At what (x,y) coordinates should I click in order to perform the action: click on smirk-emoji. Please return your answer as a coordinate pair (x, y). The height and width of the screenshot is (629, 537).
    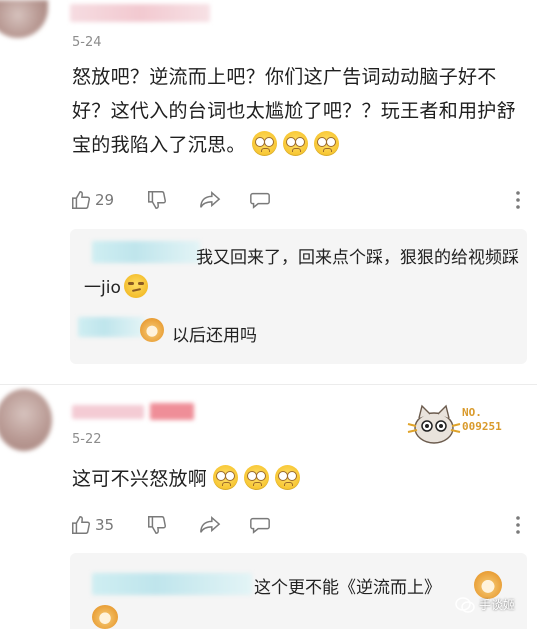
    Looking at the image, I should click on (135, 286).